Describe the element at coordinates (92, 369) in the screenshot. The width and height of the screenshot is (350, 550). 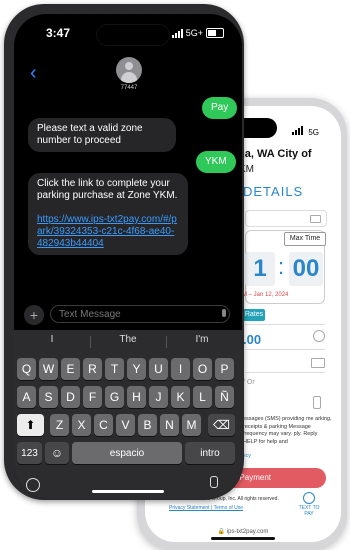
I see `key-r: R` at that location.